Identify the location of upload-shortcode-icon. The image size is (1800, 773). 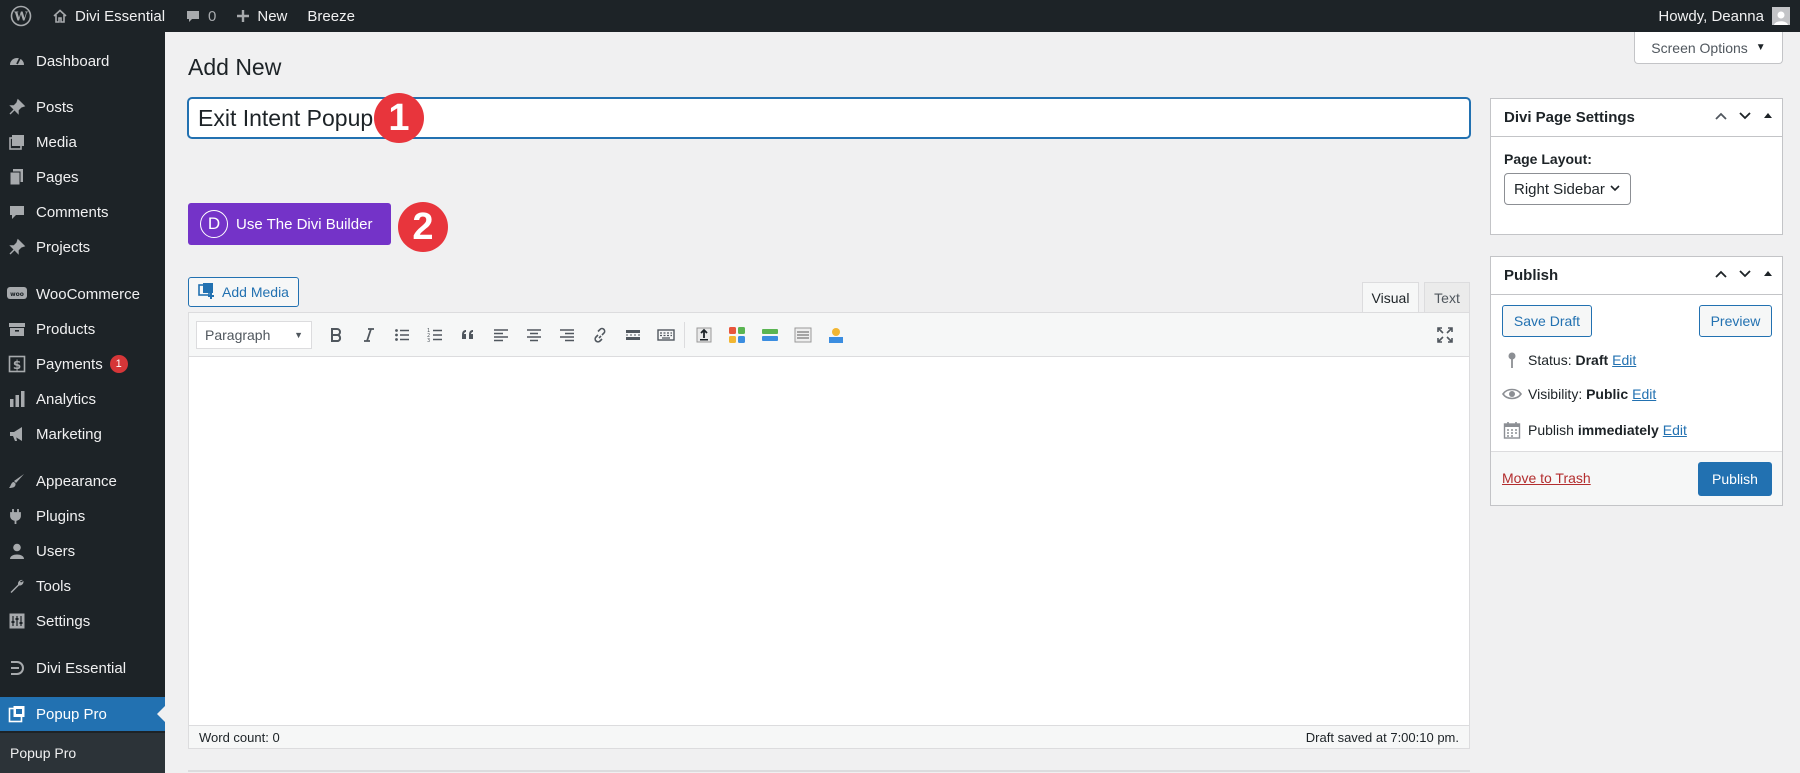
(703, 335).